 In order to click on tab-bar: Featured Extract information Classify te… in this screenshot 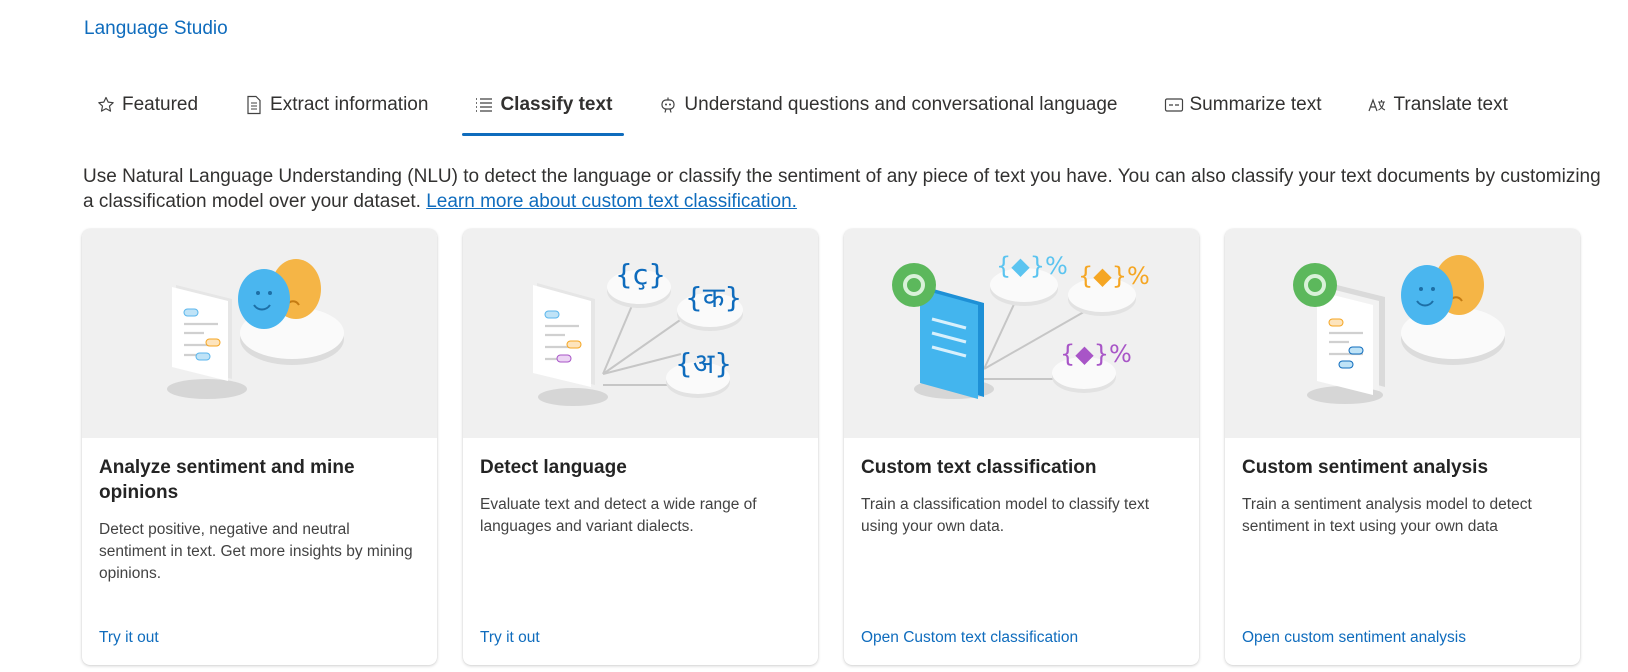, I will do `click(813, 108)`.